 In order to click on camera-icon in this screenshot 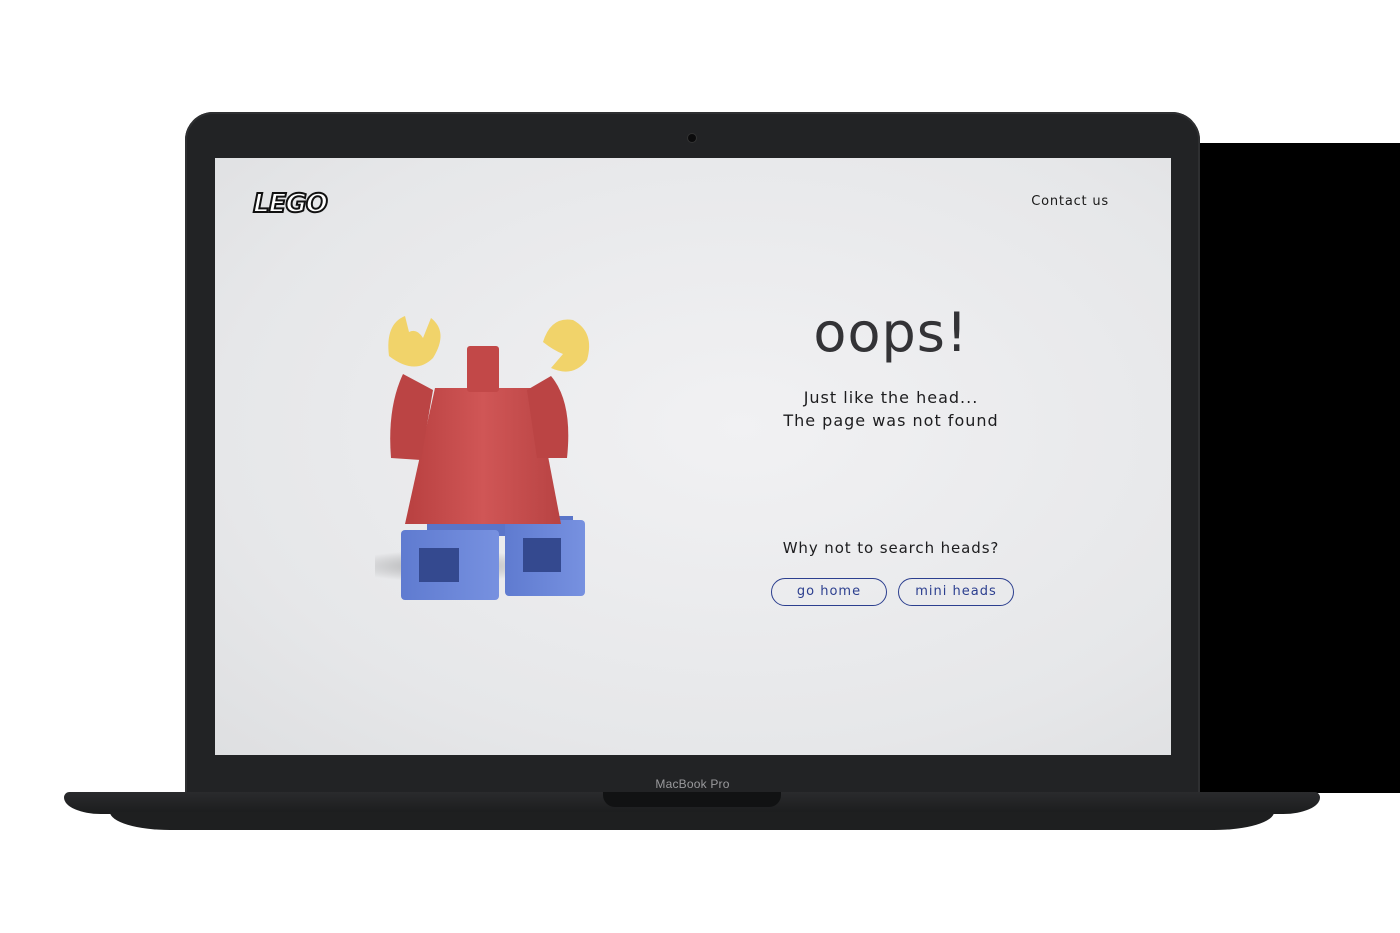, I will do `click(692, 138)`.